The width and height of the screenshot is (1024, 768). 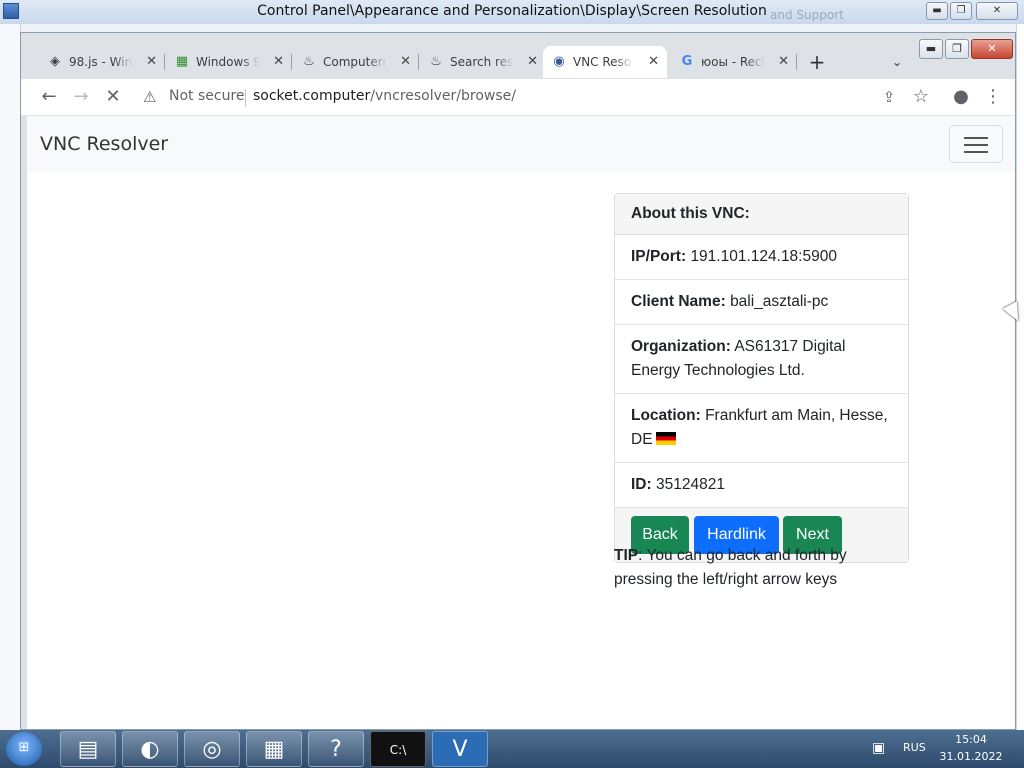 I want to click on row-value: 35124821, so click(x=690, y=484).